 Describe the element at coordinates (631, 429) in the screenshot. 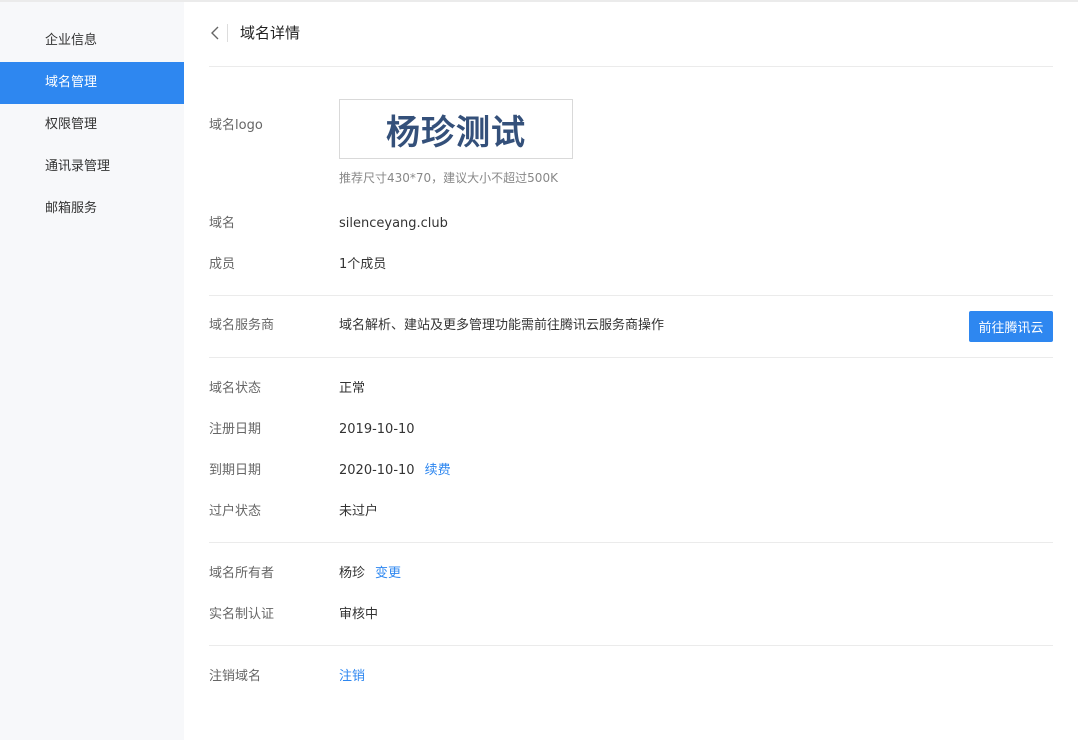

I see `register-date-row: 注册日期 2019-10-10` at that location.